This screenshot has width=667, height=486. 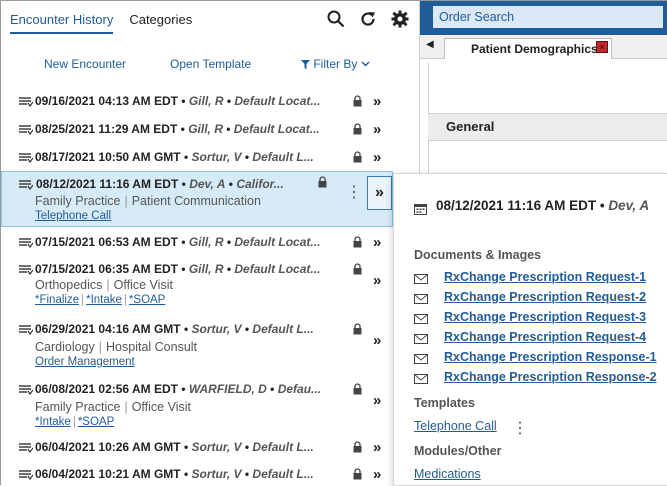 What do you see at coordinates (548, 17) in the screenshot?
I see `order-search-input: Order Search` at bounding box center [548, 17].